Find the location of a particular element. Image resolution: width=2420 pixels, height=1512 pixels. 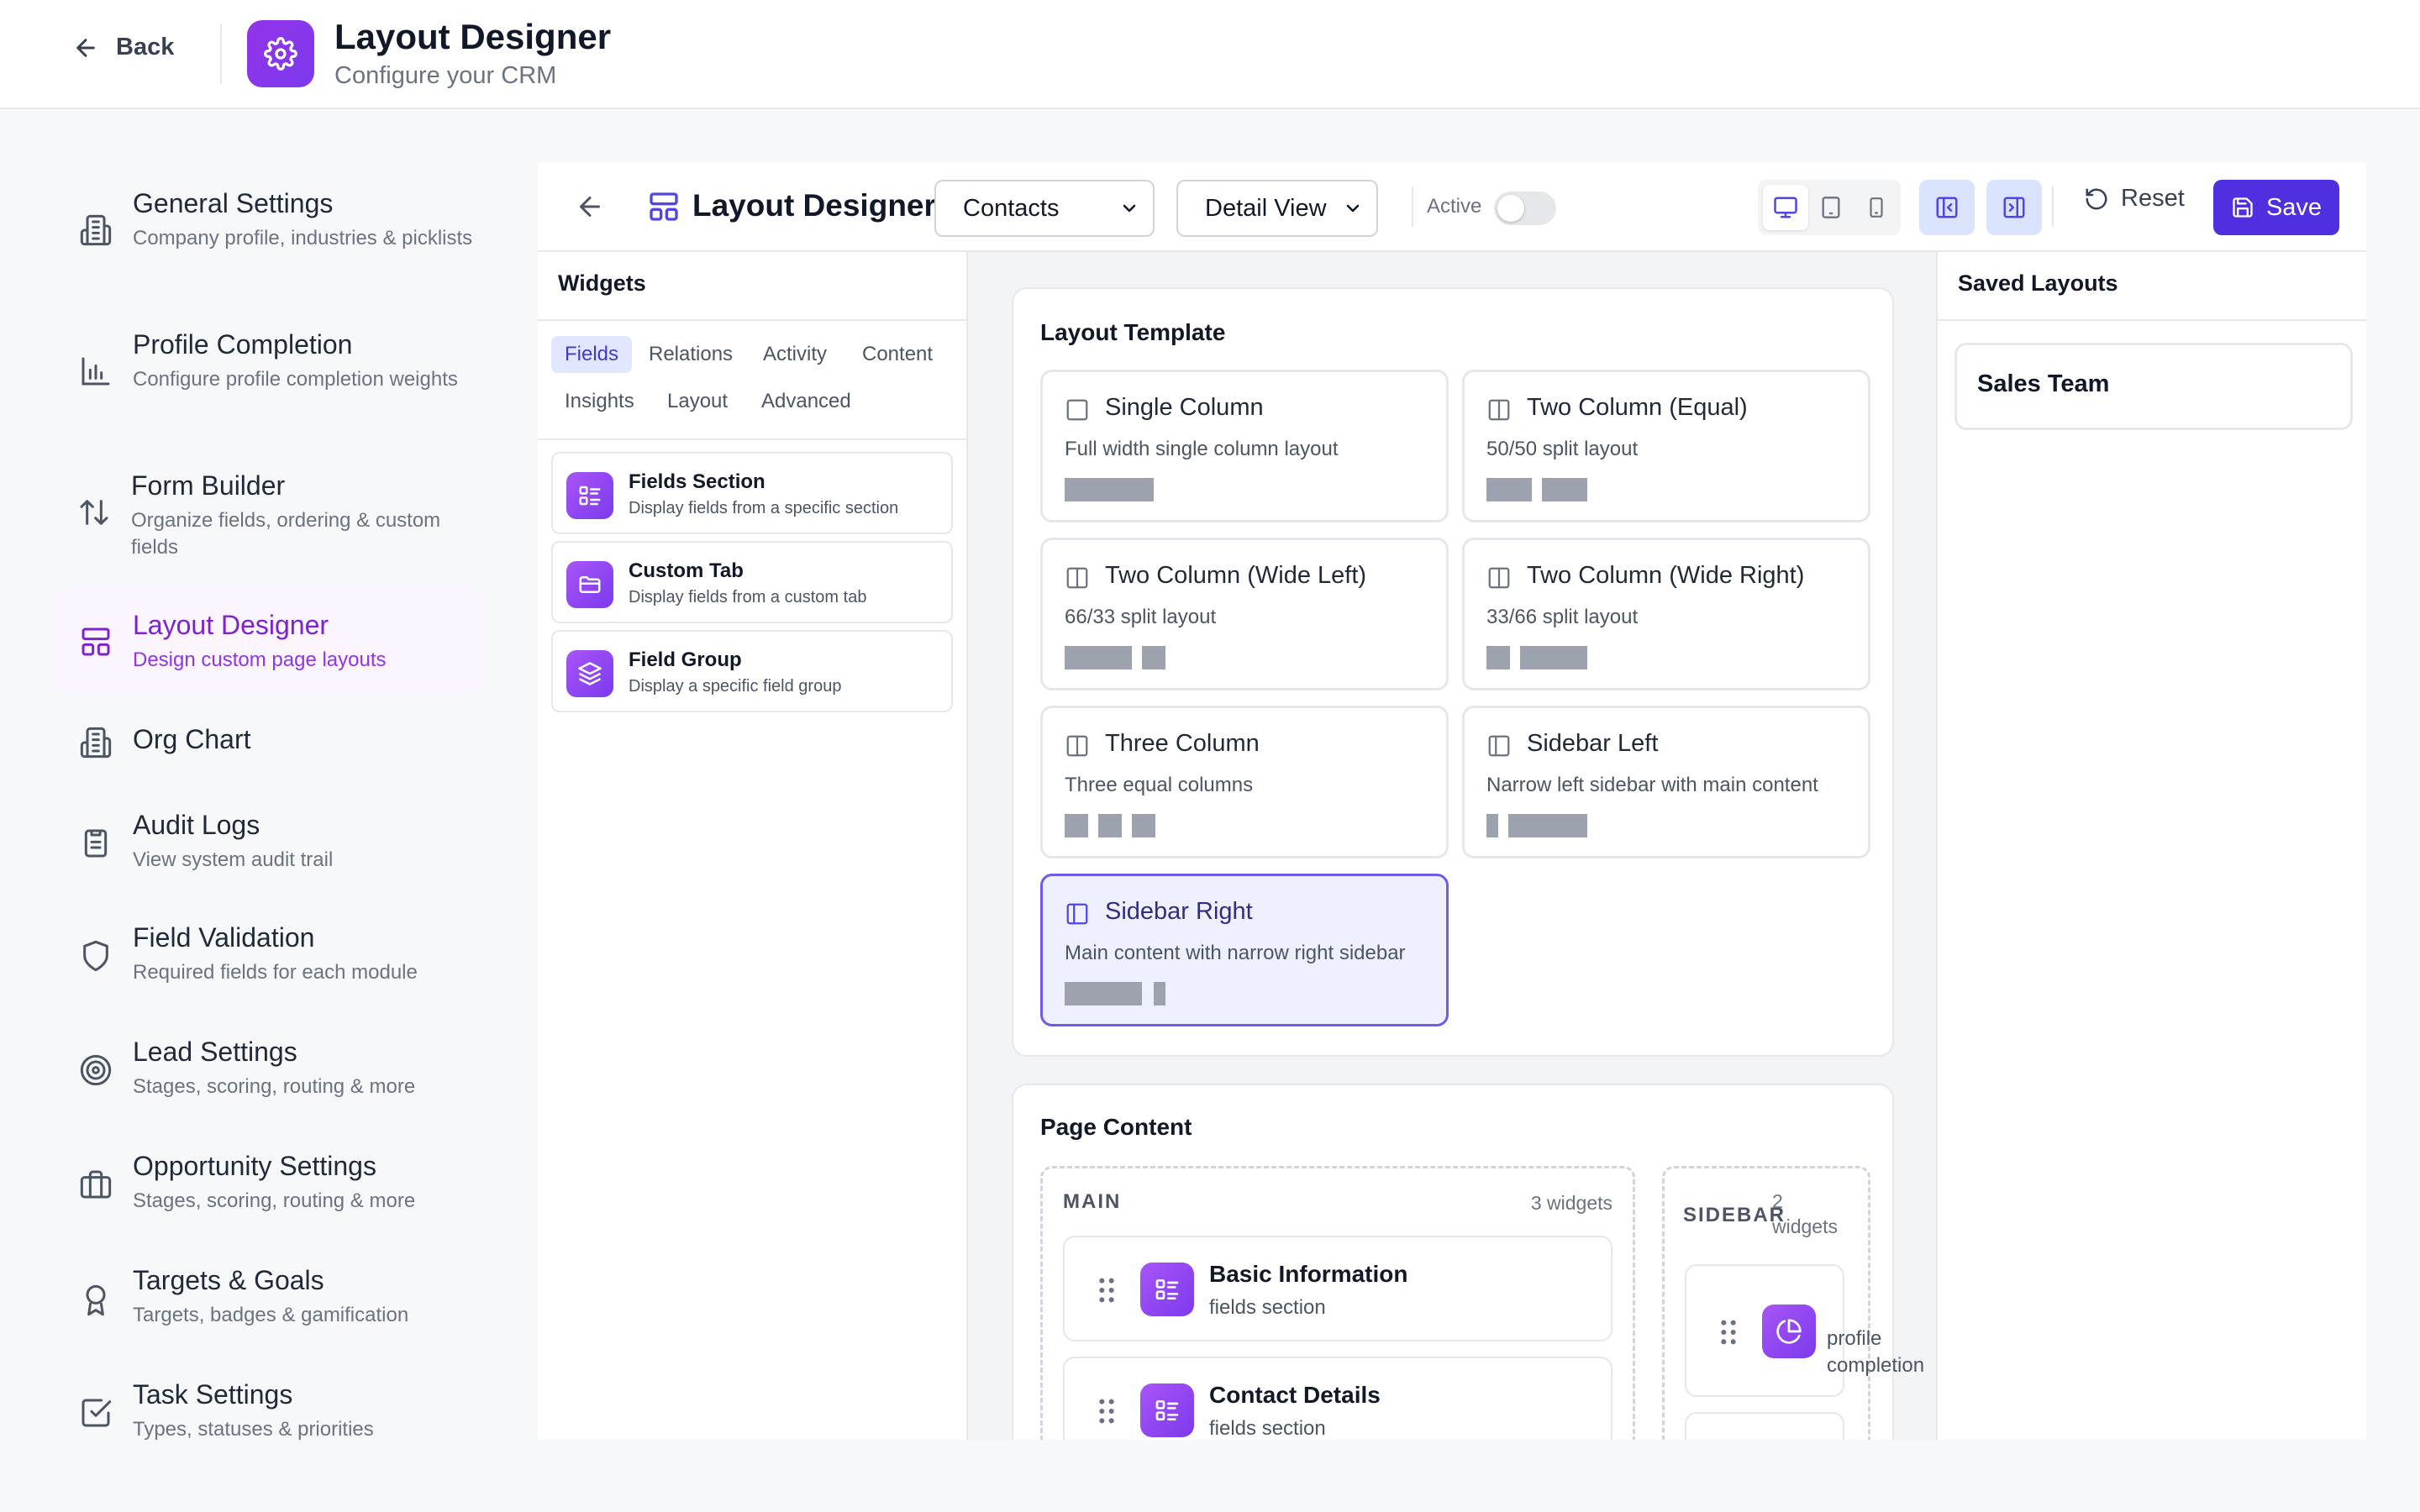

template-name: Two Column (Wide Right) is located at coordinates (1666, 575).